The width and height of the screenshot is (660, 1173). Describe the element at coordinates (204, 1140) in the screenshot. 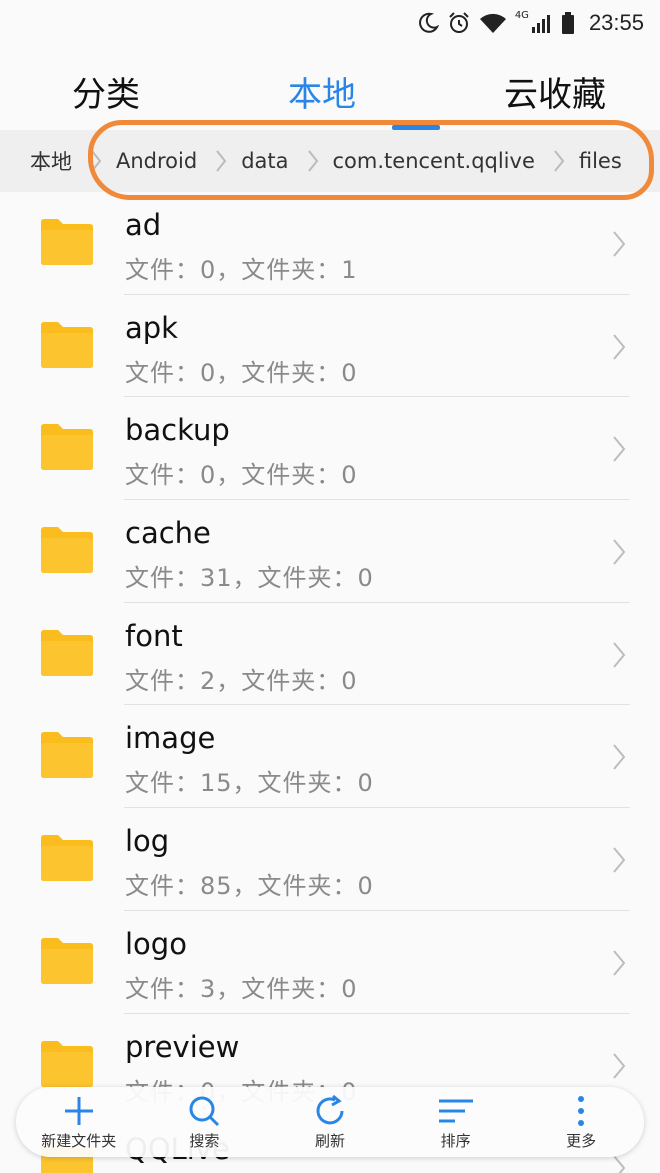

I see `search-label: 搜索` at that location.